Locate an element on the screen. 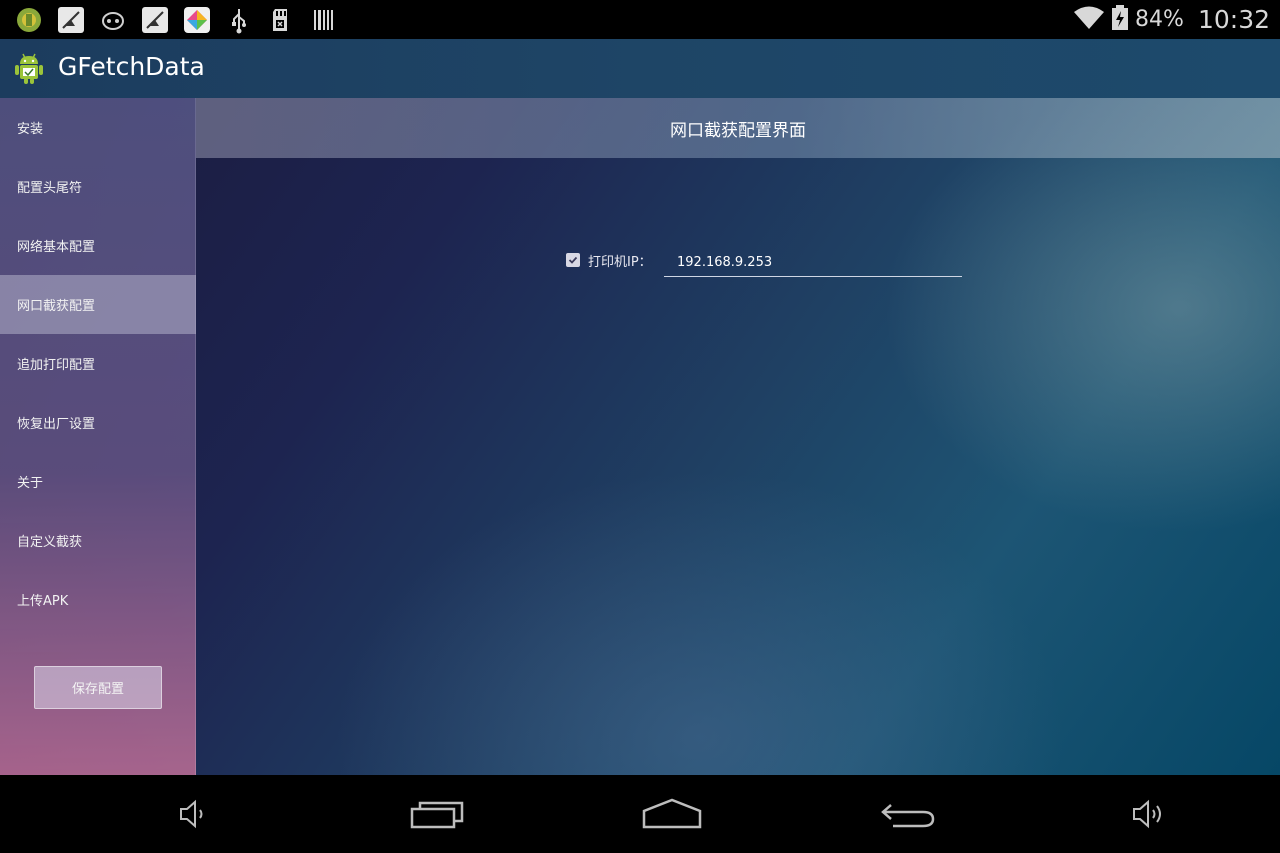  barcode-icon is located at coordinates (323, 20).